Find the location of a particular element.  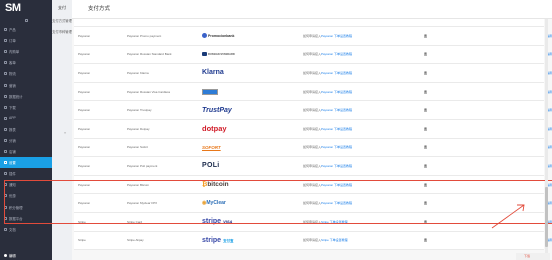

payment-logo: RUSSIAN STANDARD is located at coordinates (218, 54).